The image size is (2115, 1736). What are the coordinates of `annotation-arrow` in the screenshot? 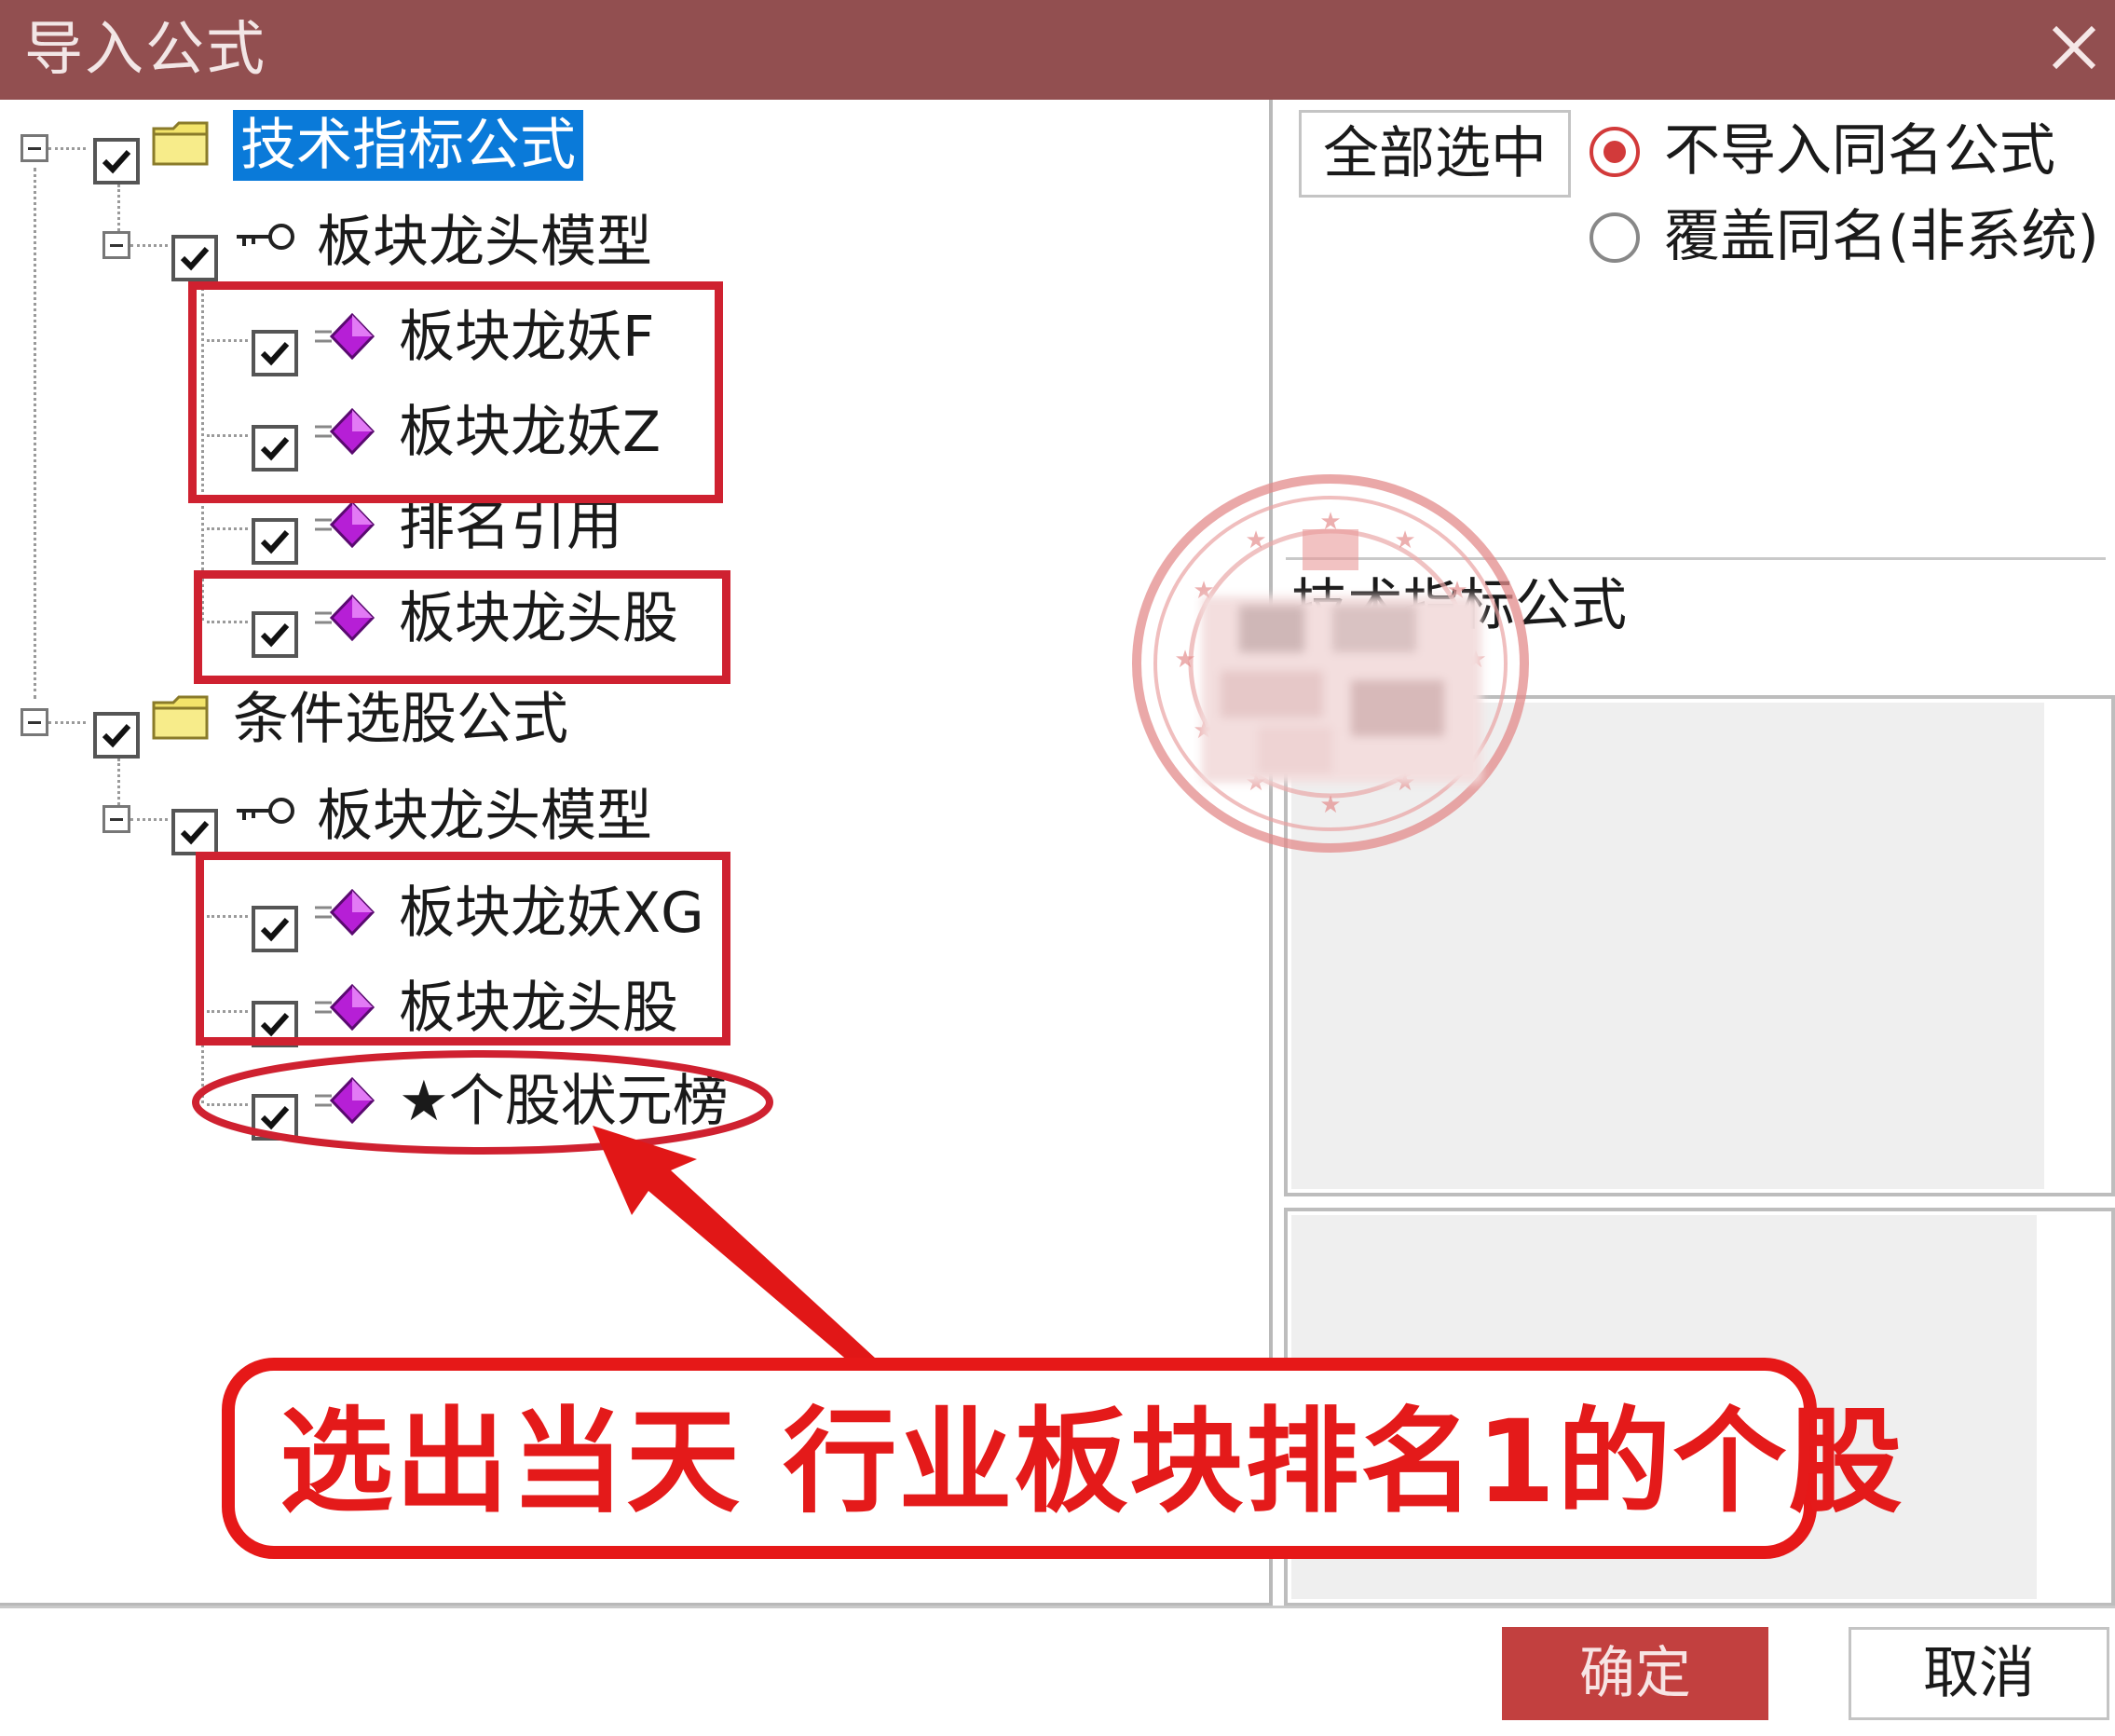 It's located at (734, 1244).